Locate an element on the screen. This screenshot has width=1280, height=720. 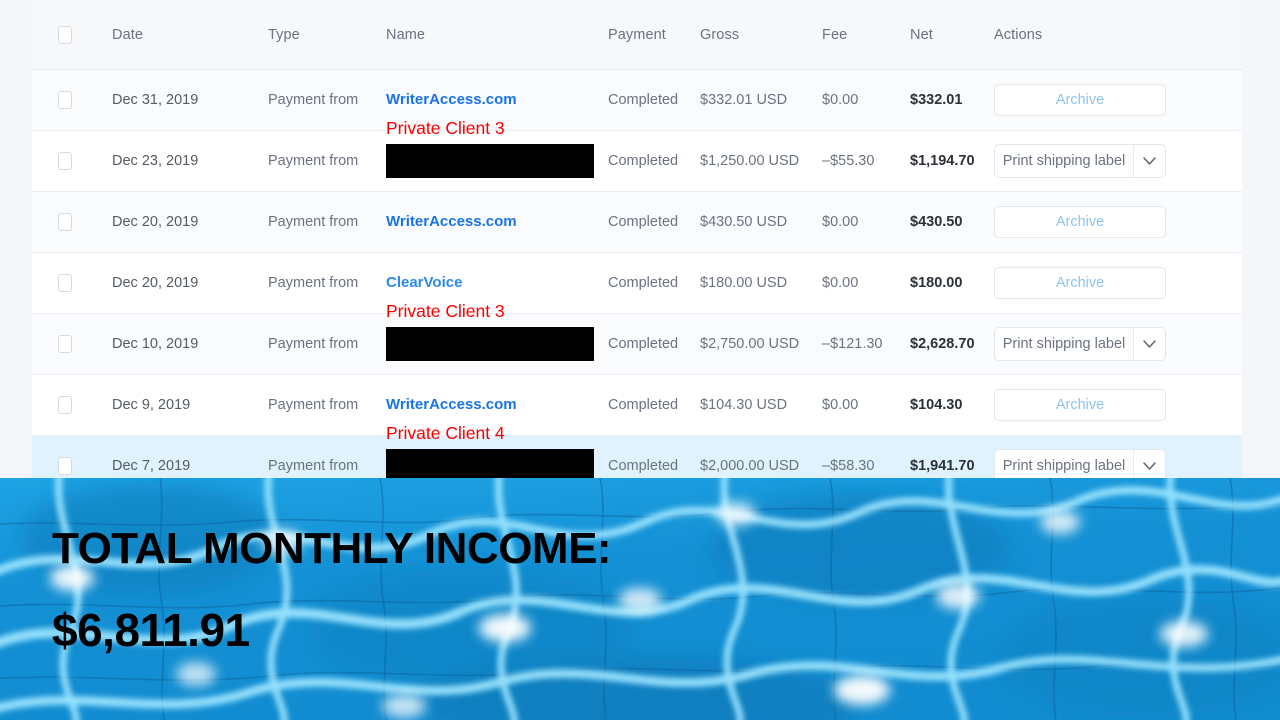
column-header-gross: Gross is located at coordinates (761, 35).